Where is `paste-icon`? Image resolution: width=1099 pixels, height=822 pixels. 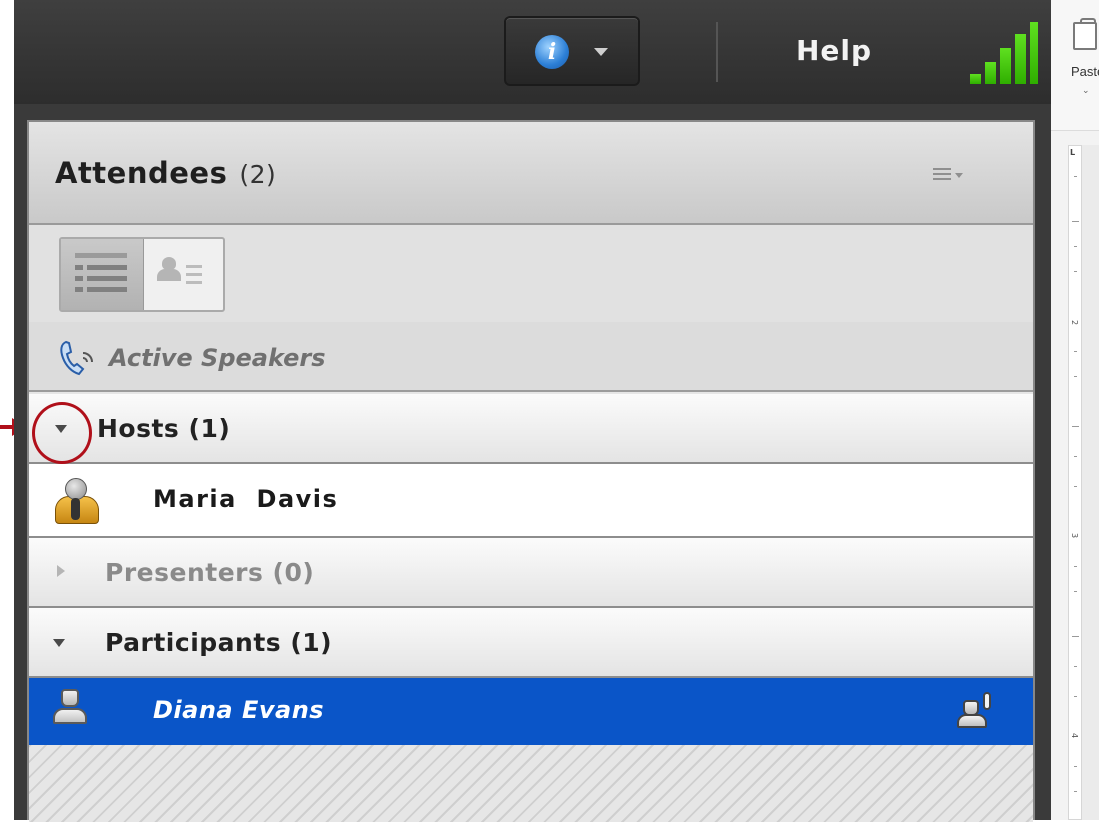
paste-icon is located at coordinates (1085, 36).